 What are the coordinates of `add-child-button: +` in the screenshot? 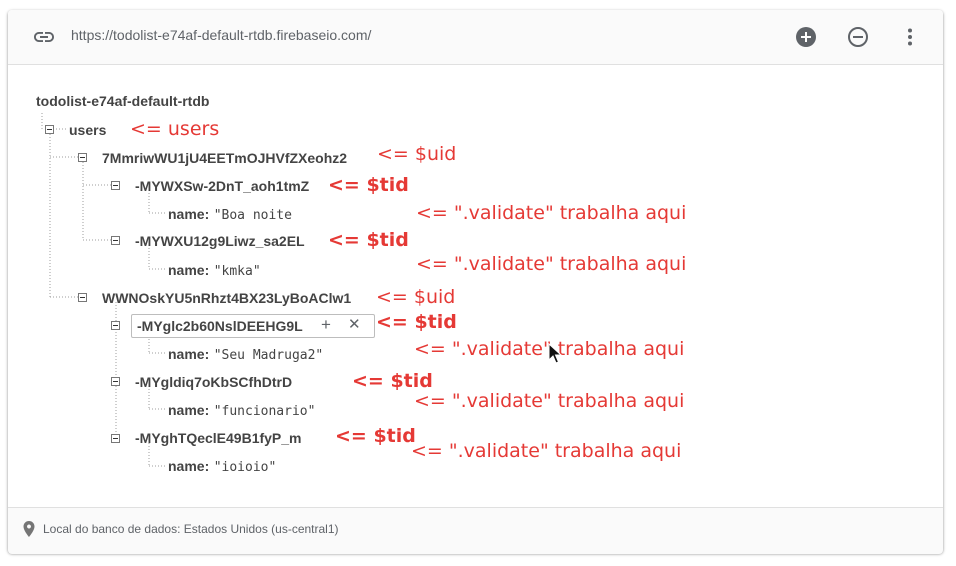 It's located at (326, 325).